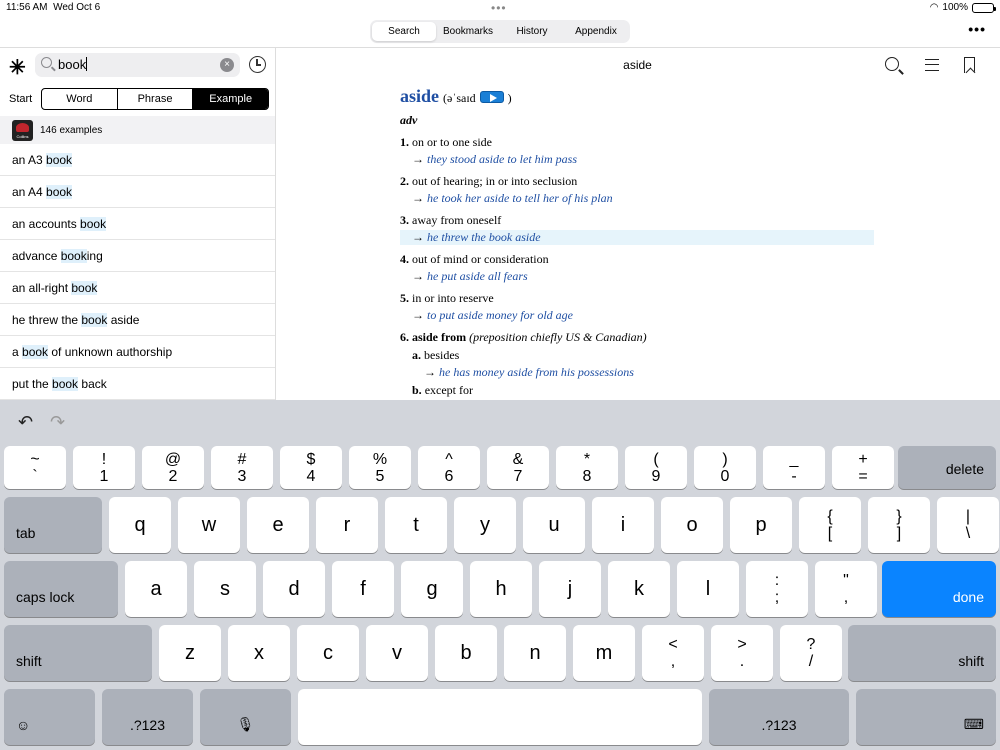 The image size is (1000, 750). I want to click on search-field: book ×, so click(137, 65).